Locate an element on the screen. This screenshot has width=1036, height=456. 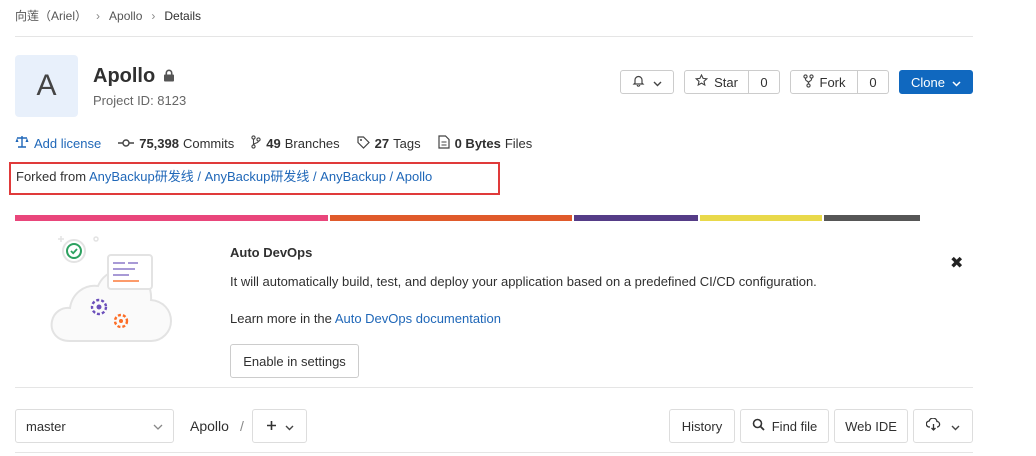
bell-icon is located at coordinates (638, 82).